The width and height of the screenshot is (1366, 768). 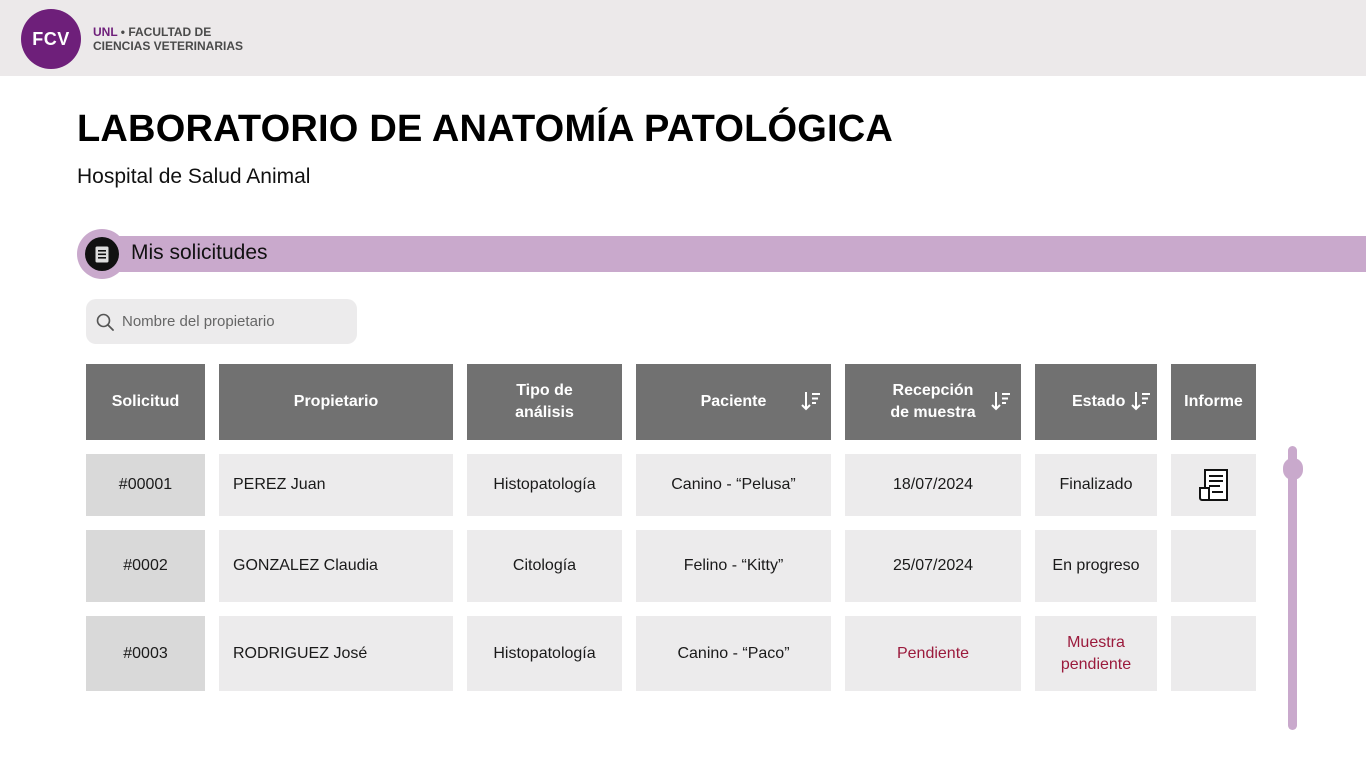 I want to click on header-label: Estado, so click(x=1099, y=401).